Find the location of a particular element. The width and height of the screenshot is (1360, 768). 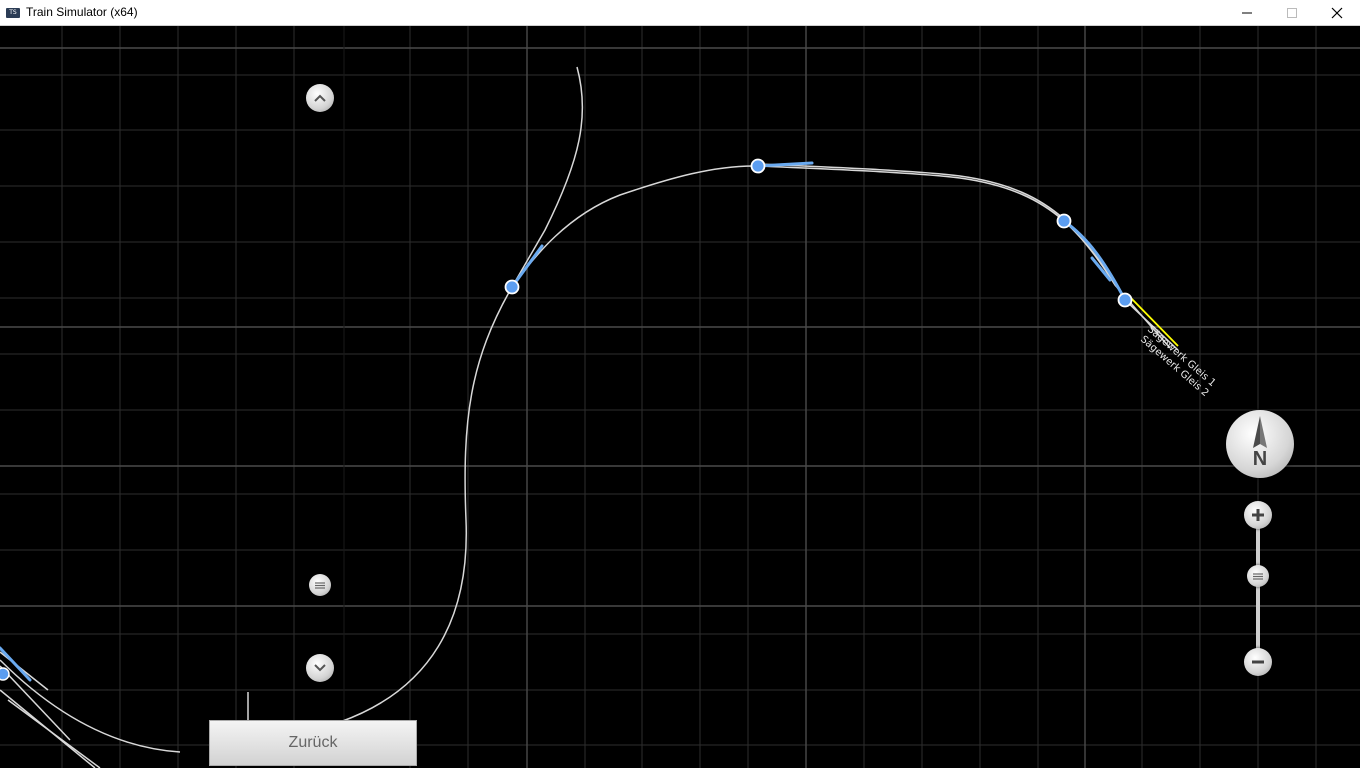

track-sw-b is located at coordinates (35, 703).